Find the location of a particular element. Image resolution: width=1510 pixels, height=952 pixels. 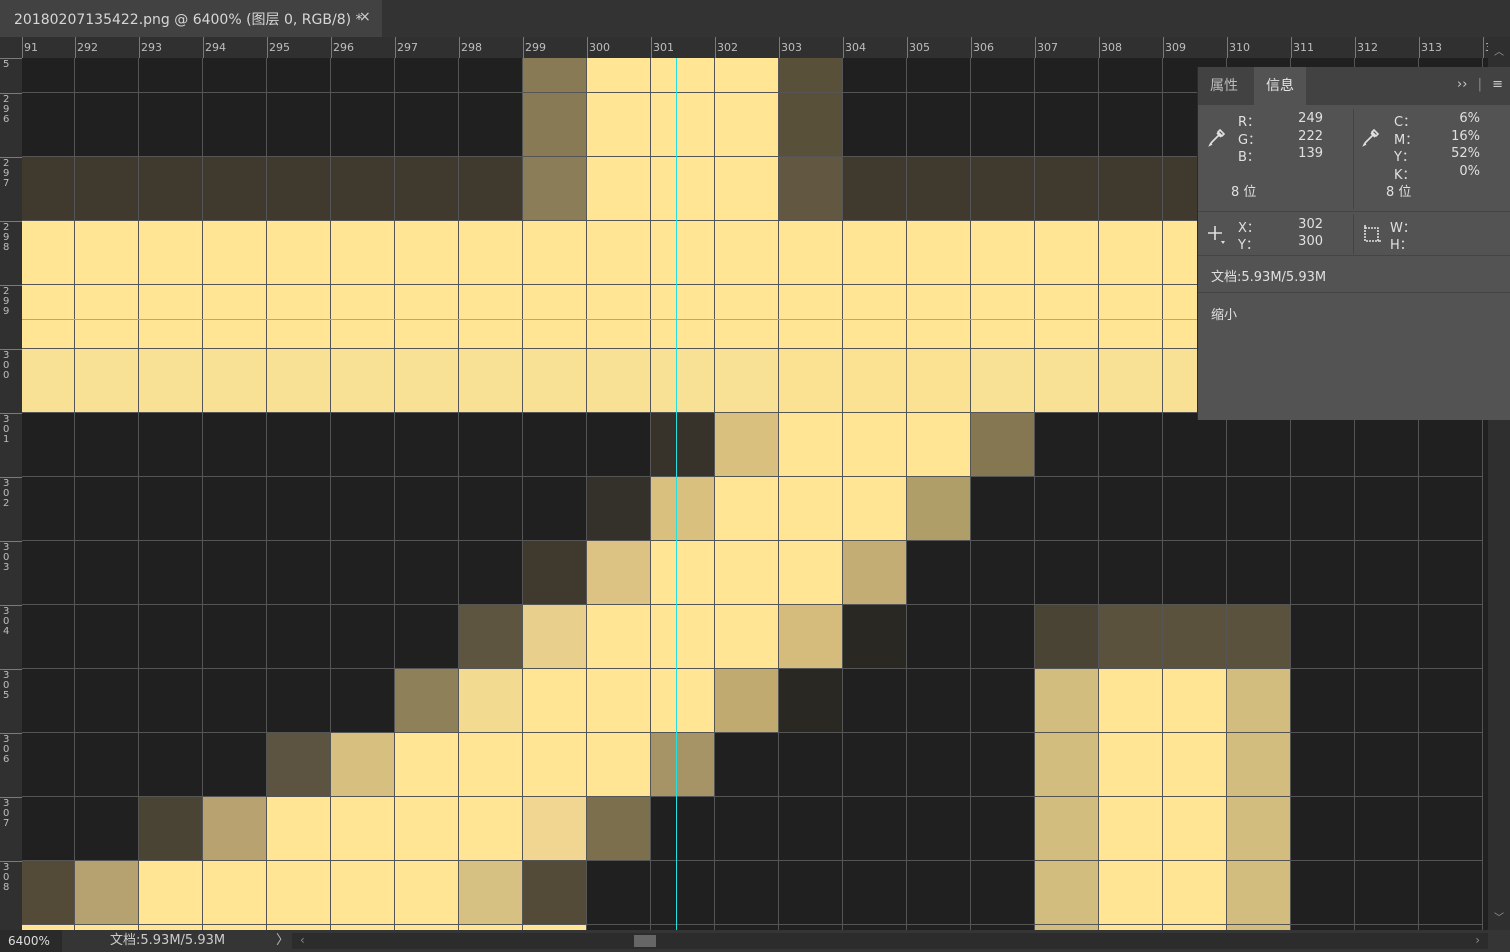

vertical-ruler: 5 296 297 298 299 300 301 302 303 304 305 306 307 308 is located at coordinates (11, 494).